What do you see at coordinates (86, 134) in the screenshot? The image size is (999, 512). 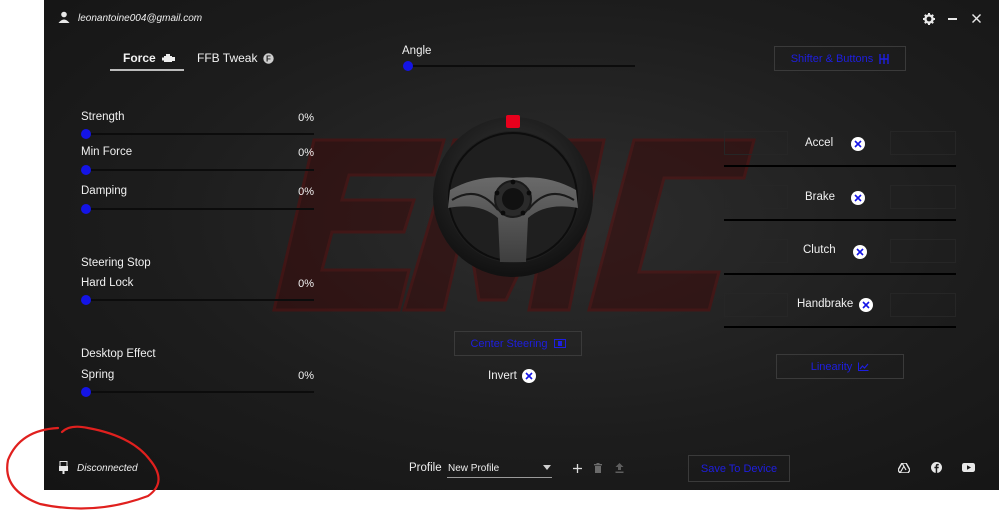 I see `strength-slider-handle` at bounding box center [86, 134].